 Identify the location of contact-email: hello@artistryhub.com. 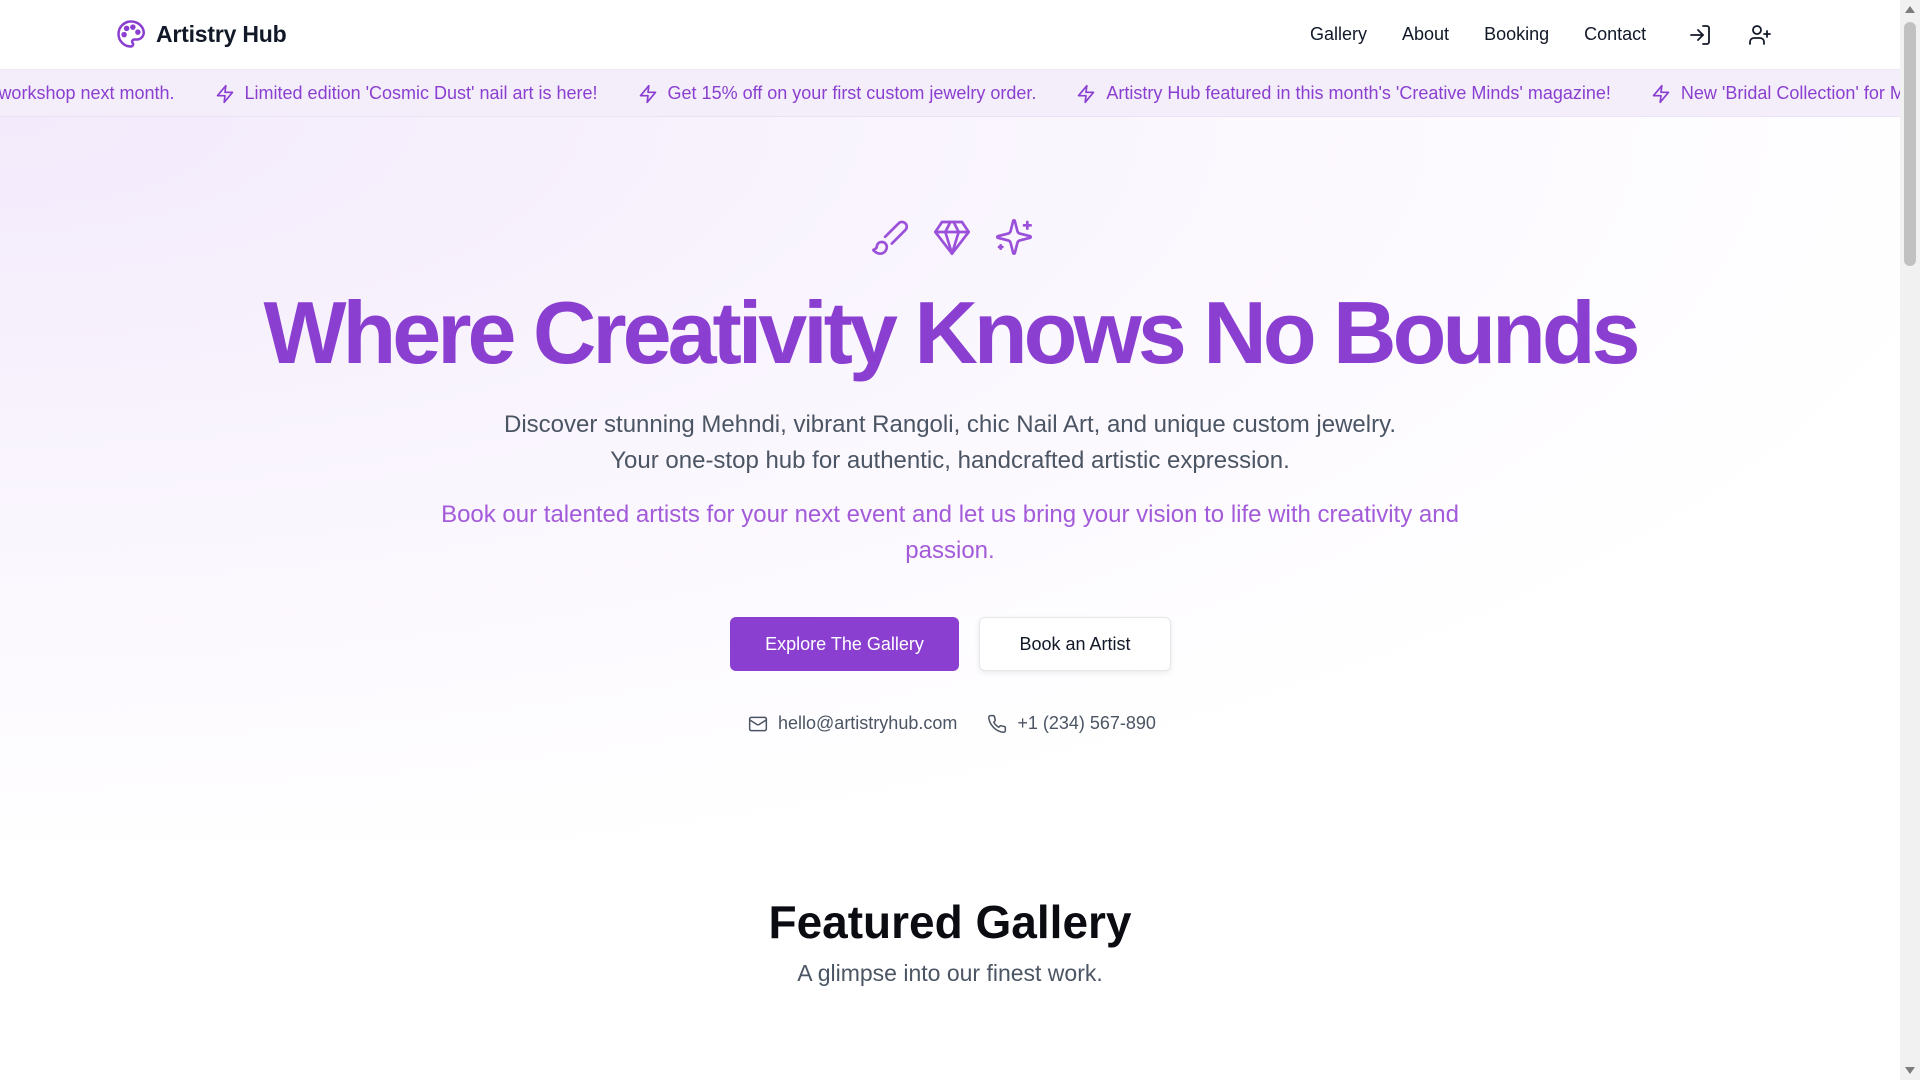
(852, 723).